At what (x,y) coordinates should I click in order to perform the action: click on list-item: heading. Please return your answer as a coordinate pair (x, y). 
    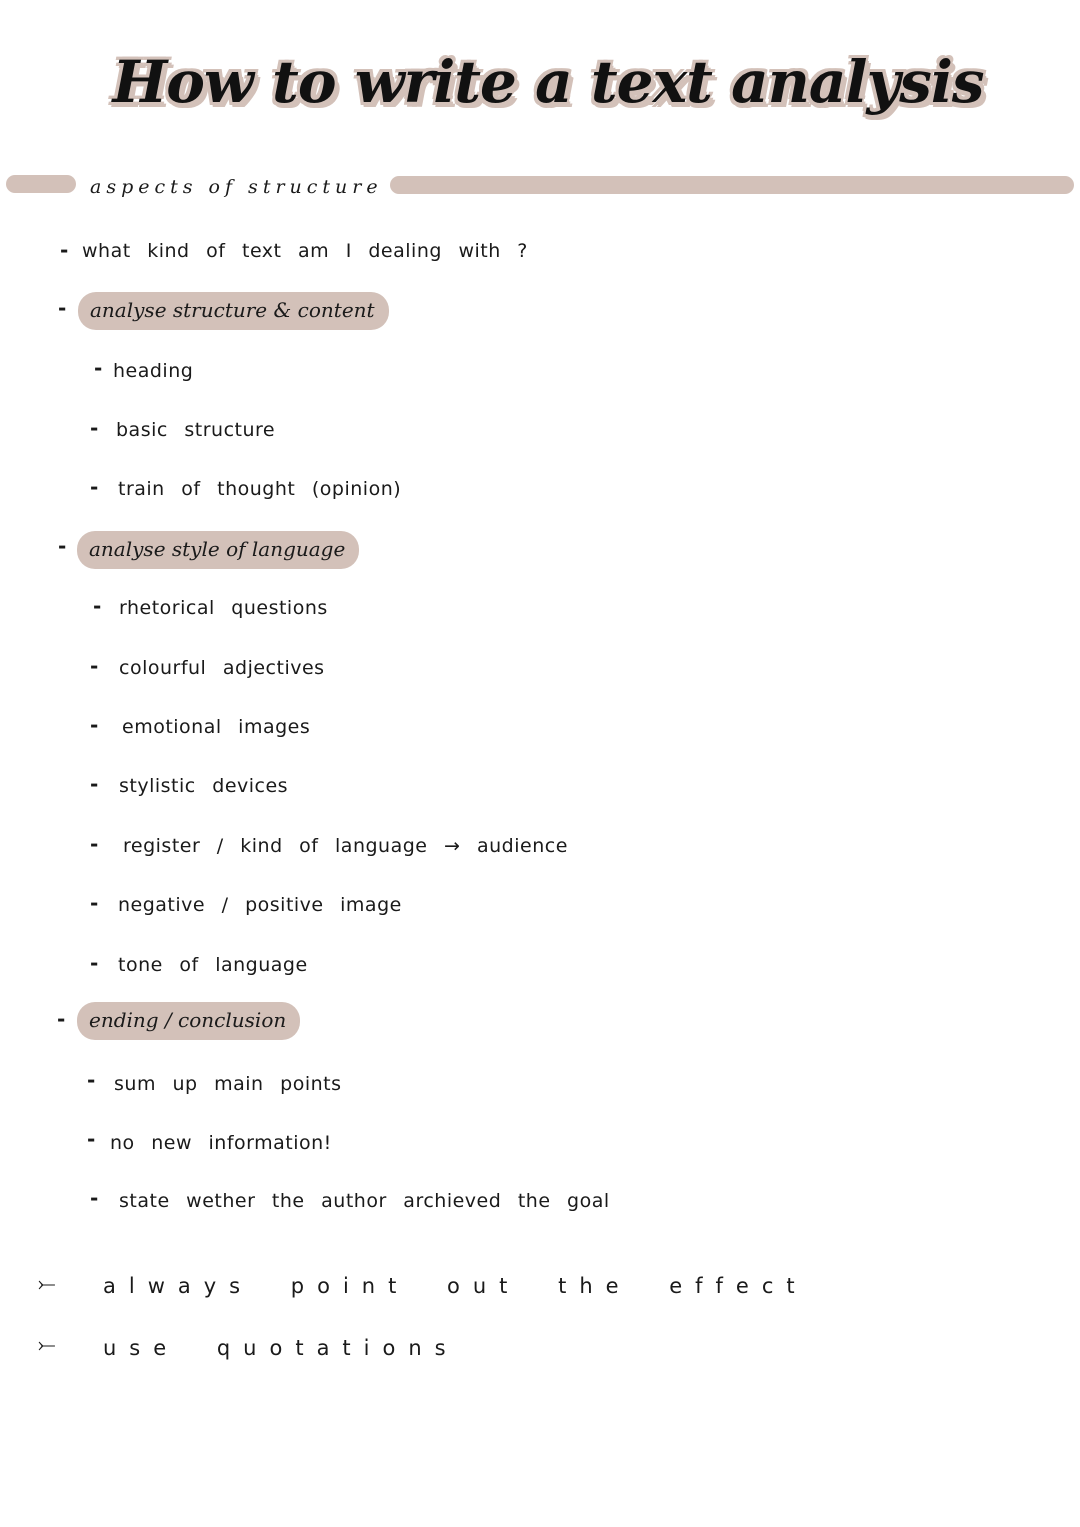
    Looking at the image, I should click on (153, 371).